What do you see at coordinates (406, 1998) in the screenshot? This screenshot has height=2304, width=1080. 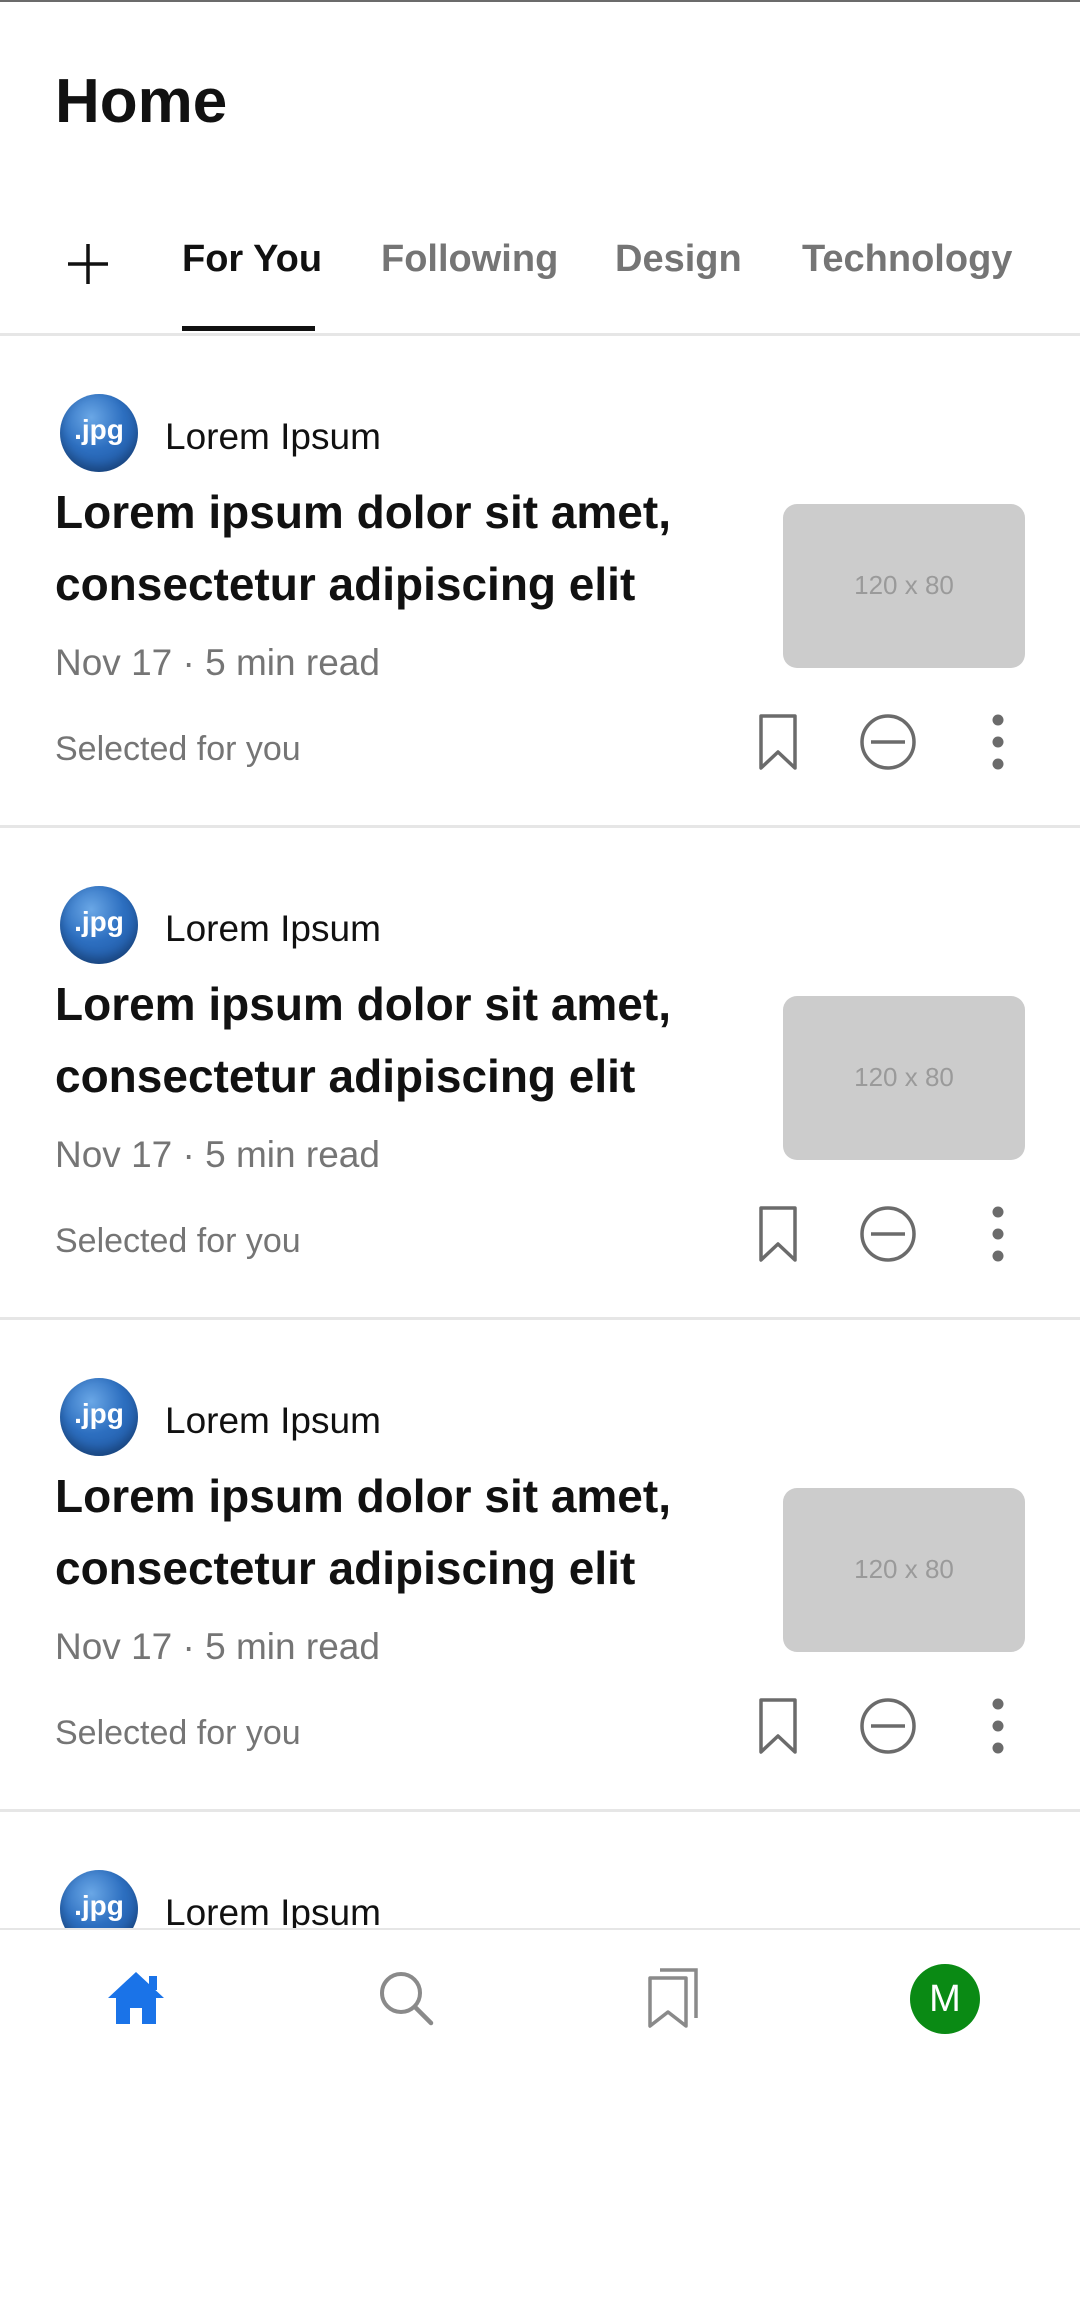 I see `search-icon` at bounding box center [406, 1998].